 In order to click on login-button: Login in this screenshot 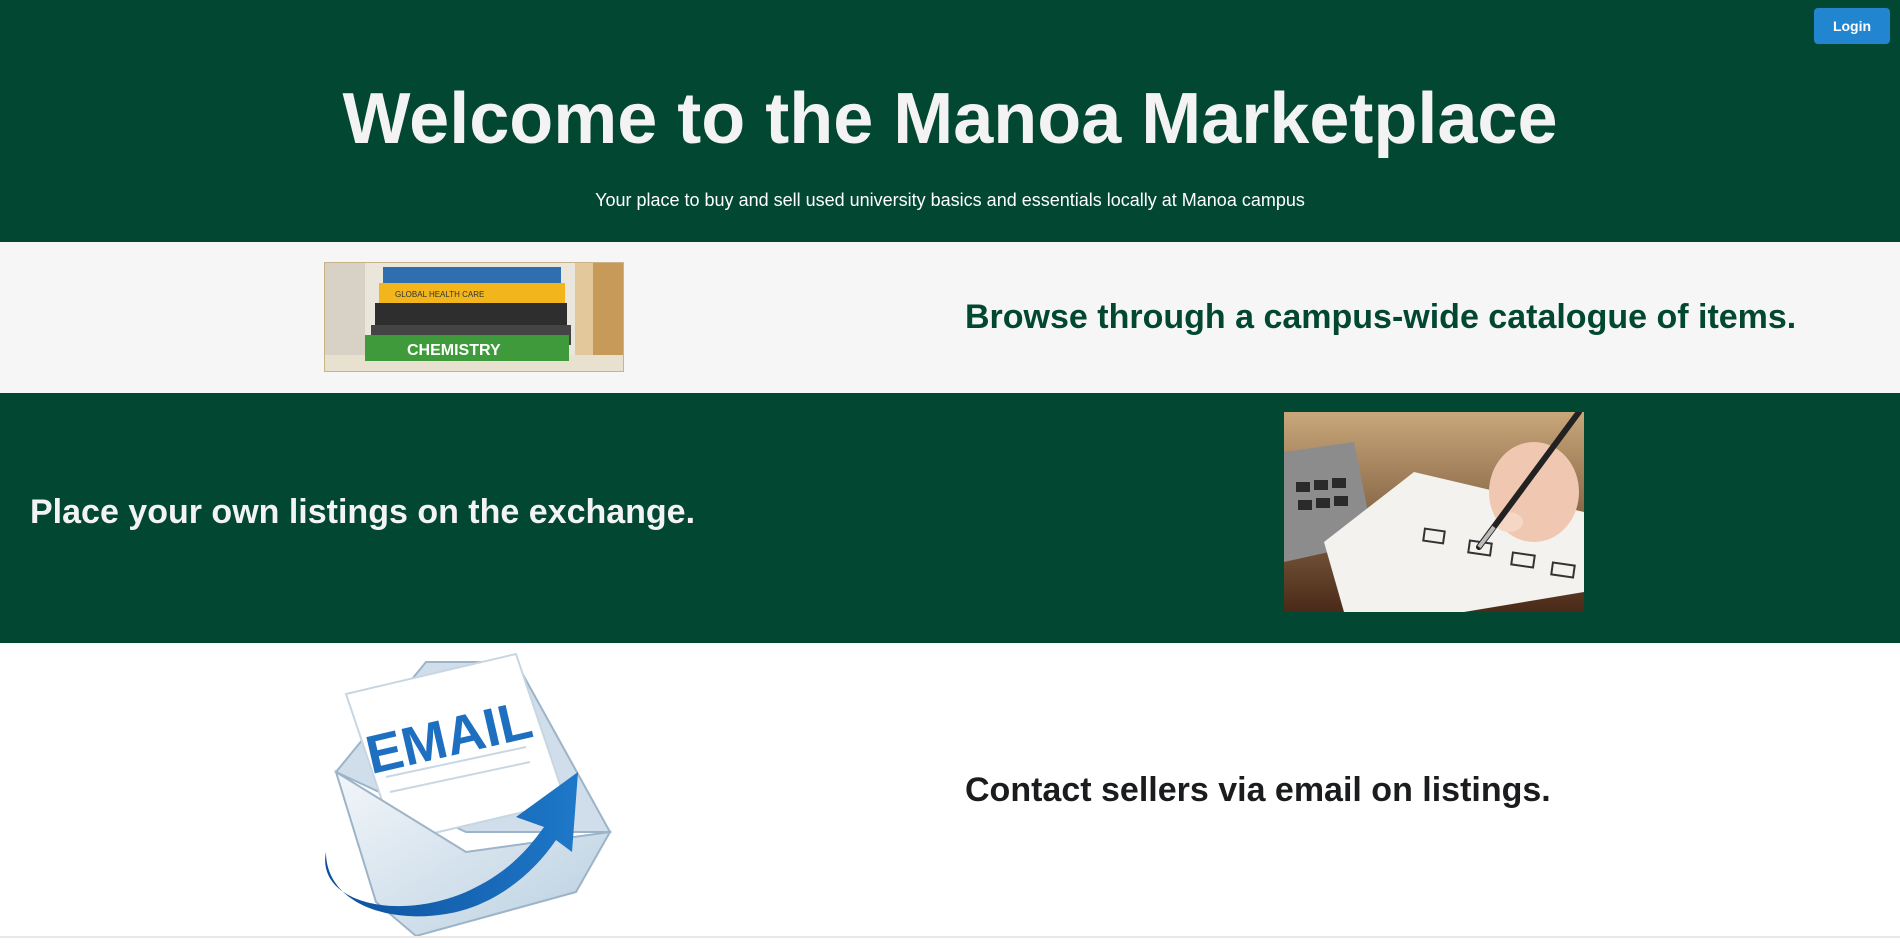, I will do `click(1852, 26)`.